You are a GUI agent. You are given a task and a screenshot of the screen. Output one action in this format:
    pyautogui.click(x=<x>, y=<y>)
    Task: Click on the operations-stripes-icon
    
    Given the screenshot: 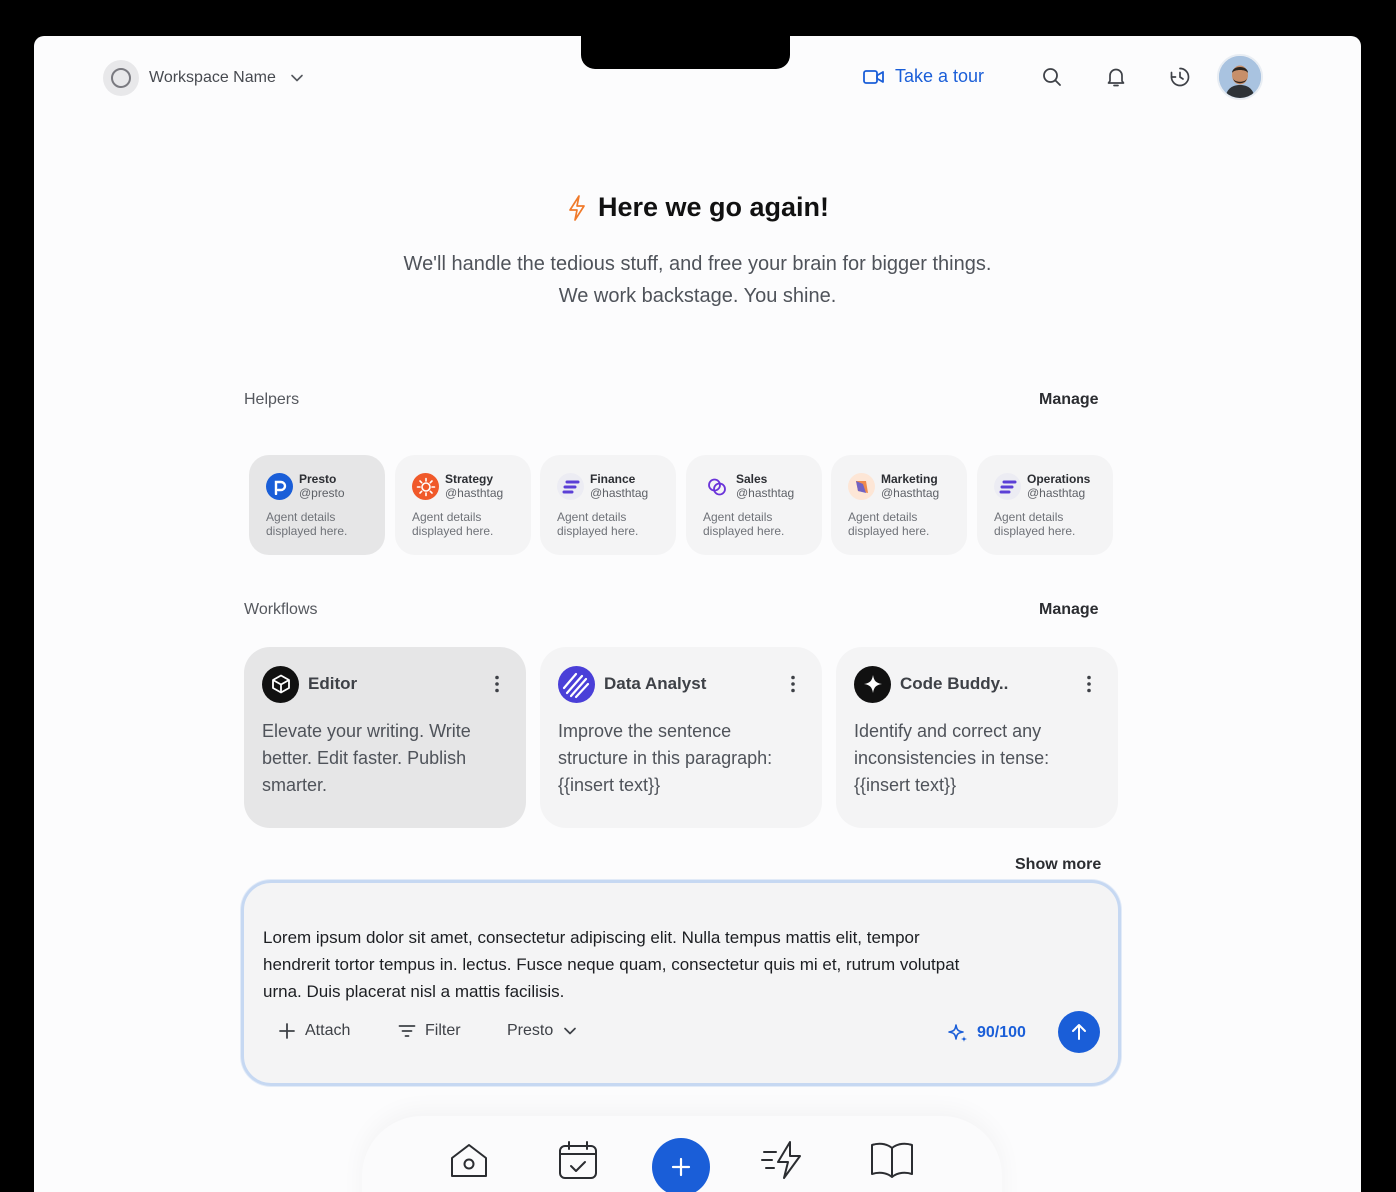 What is the action you would take?
    pyautogui.click(x=1007, y=486)
    